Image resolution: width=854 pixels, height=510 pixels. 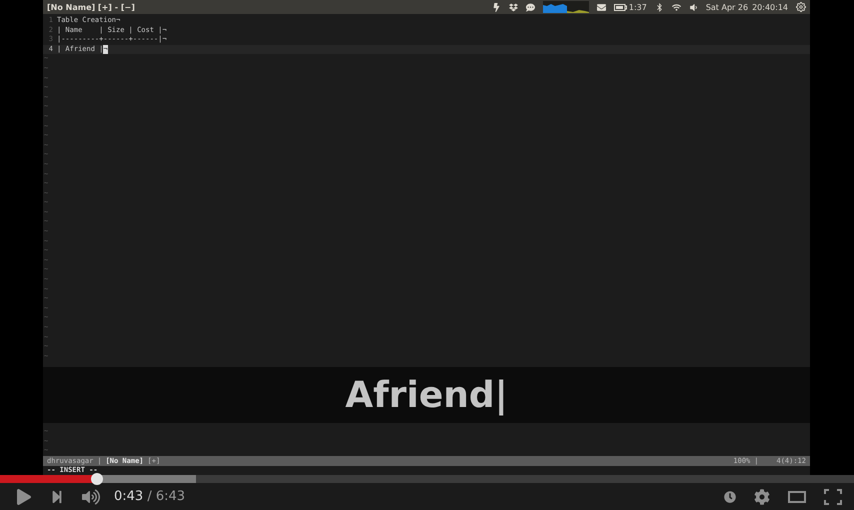 What do you see at coordinates (57, 497) in the screenshot?
I see `next-button` at bounding box center [57, 497].